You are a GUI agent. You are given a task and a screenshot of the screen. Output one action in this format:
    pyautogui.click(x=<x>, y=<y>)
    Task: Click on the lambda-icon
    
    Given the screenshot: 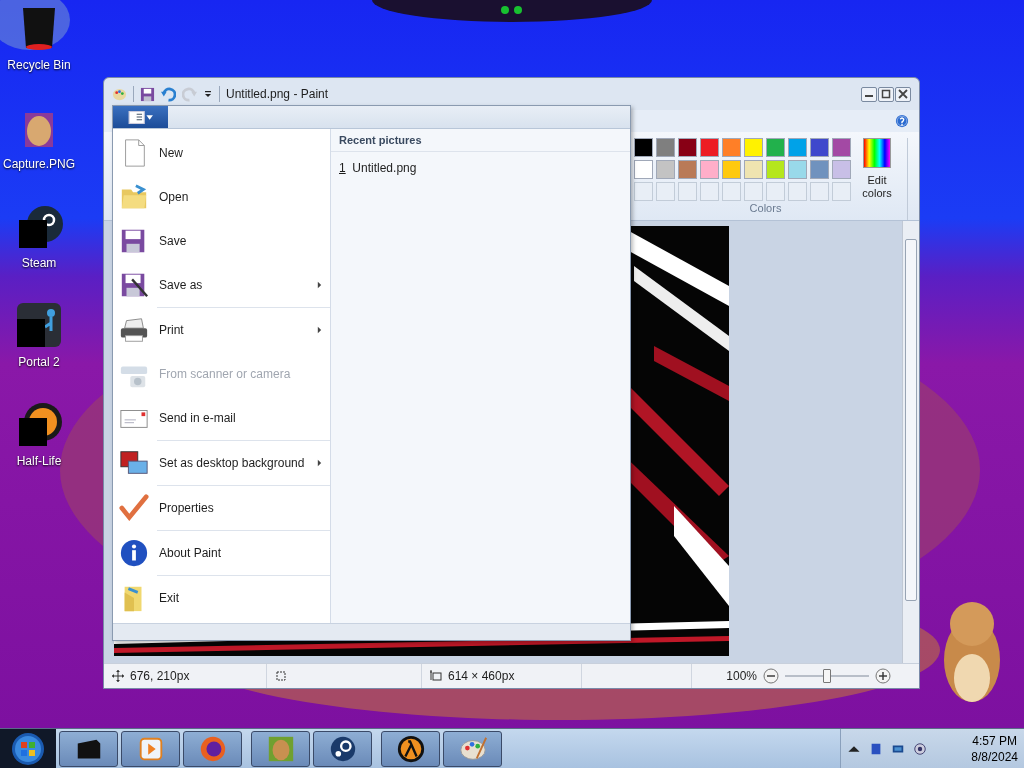 What is the action you would take?
    pyautogui.click(x=410, y=748)
    